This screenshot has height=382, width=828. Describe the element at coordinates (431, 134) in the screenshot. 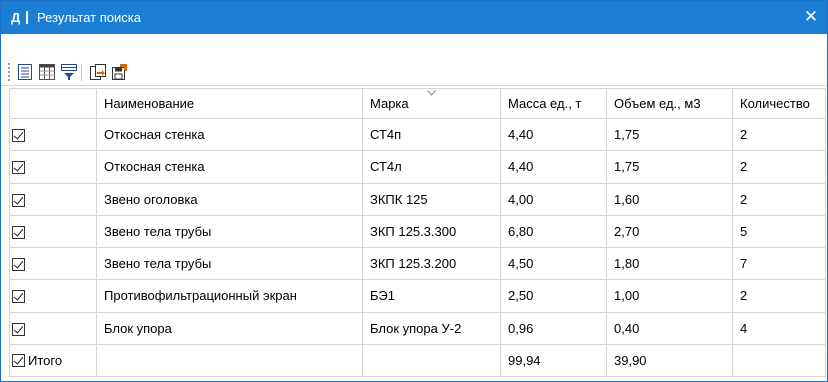

I see `cell-mark: СТ4п` at that location.